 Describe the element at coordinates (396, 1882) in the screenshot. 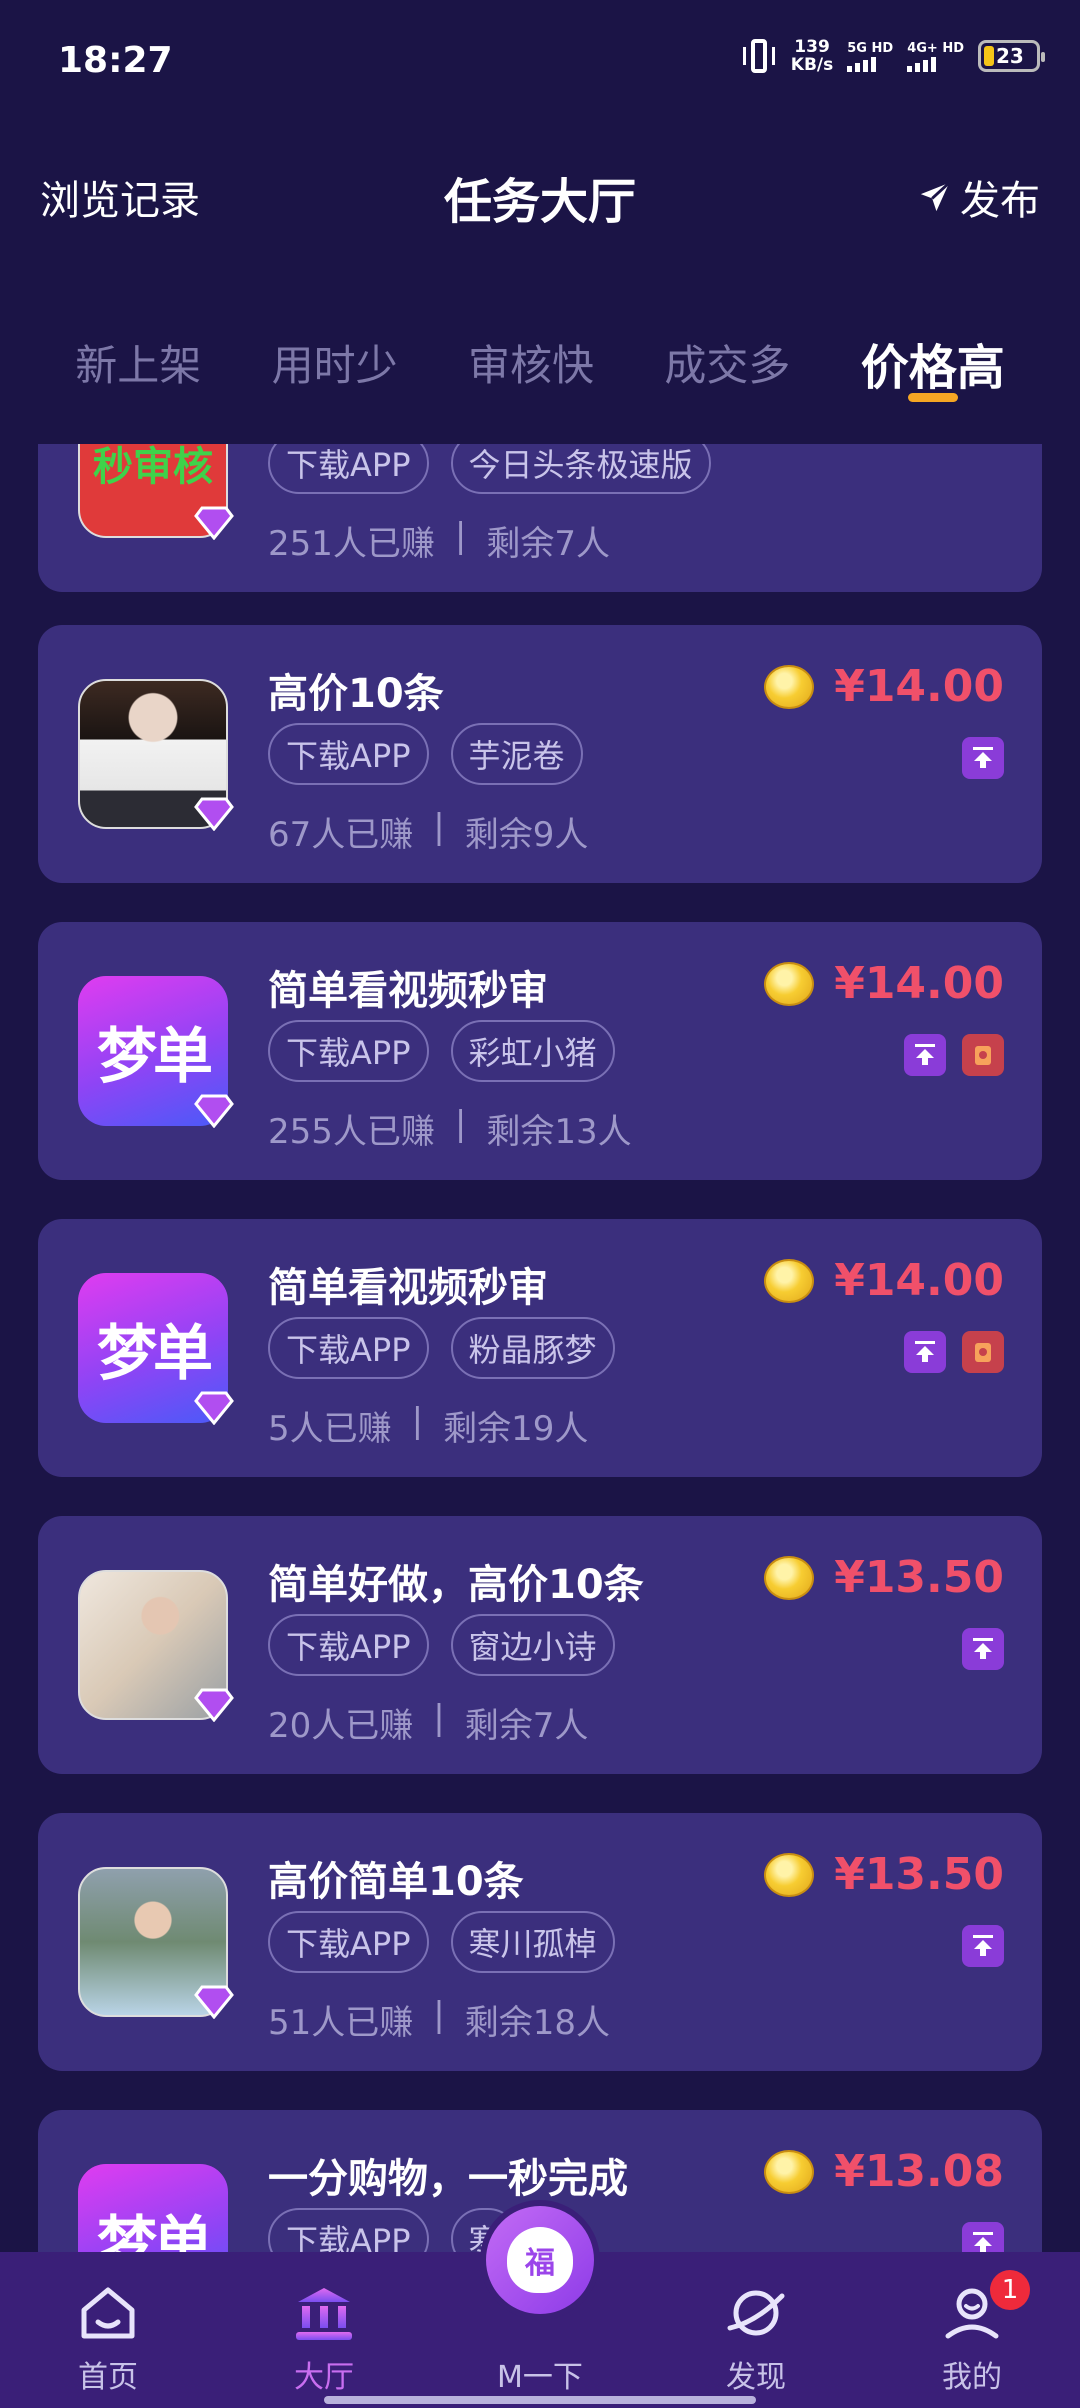

I see `task-title: 高价简单10条` at that location.